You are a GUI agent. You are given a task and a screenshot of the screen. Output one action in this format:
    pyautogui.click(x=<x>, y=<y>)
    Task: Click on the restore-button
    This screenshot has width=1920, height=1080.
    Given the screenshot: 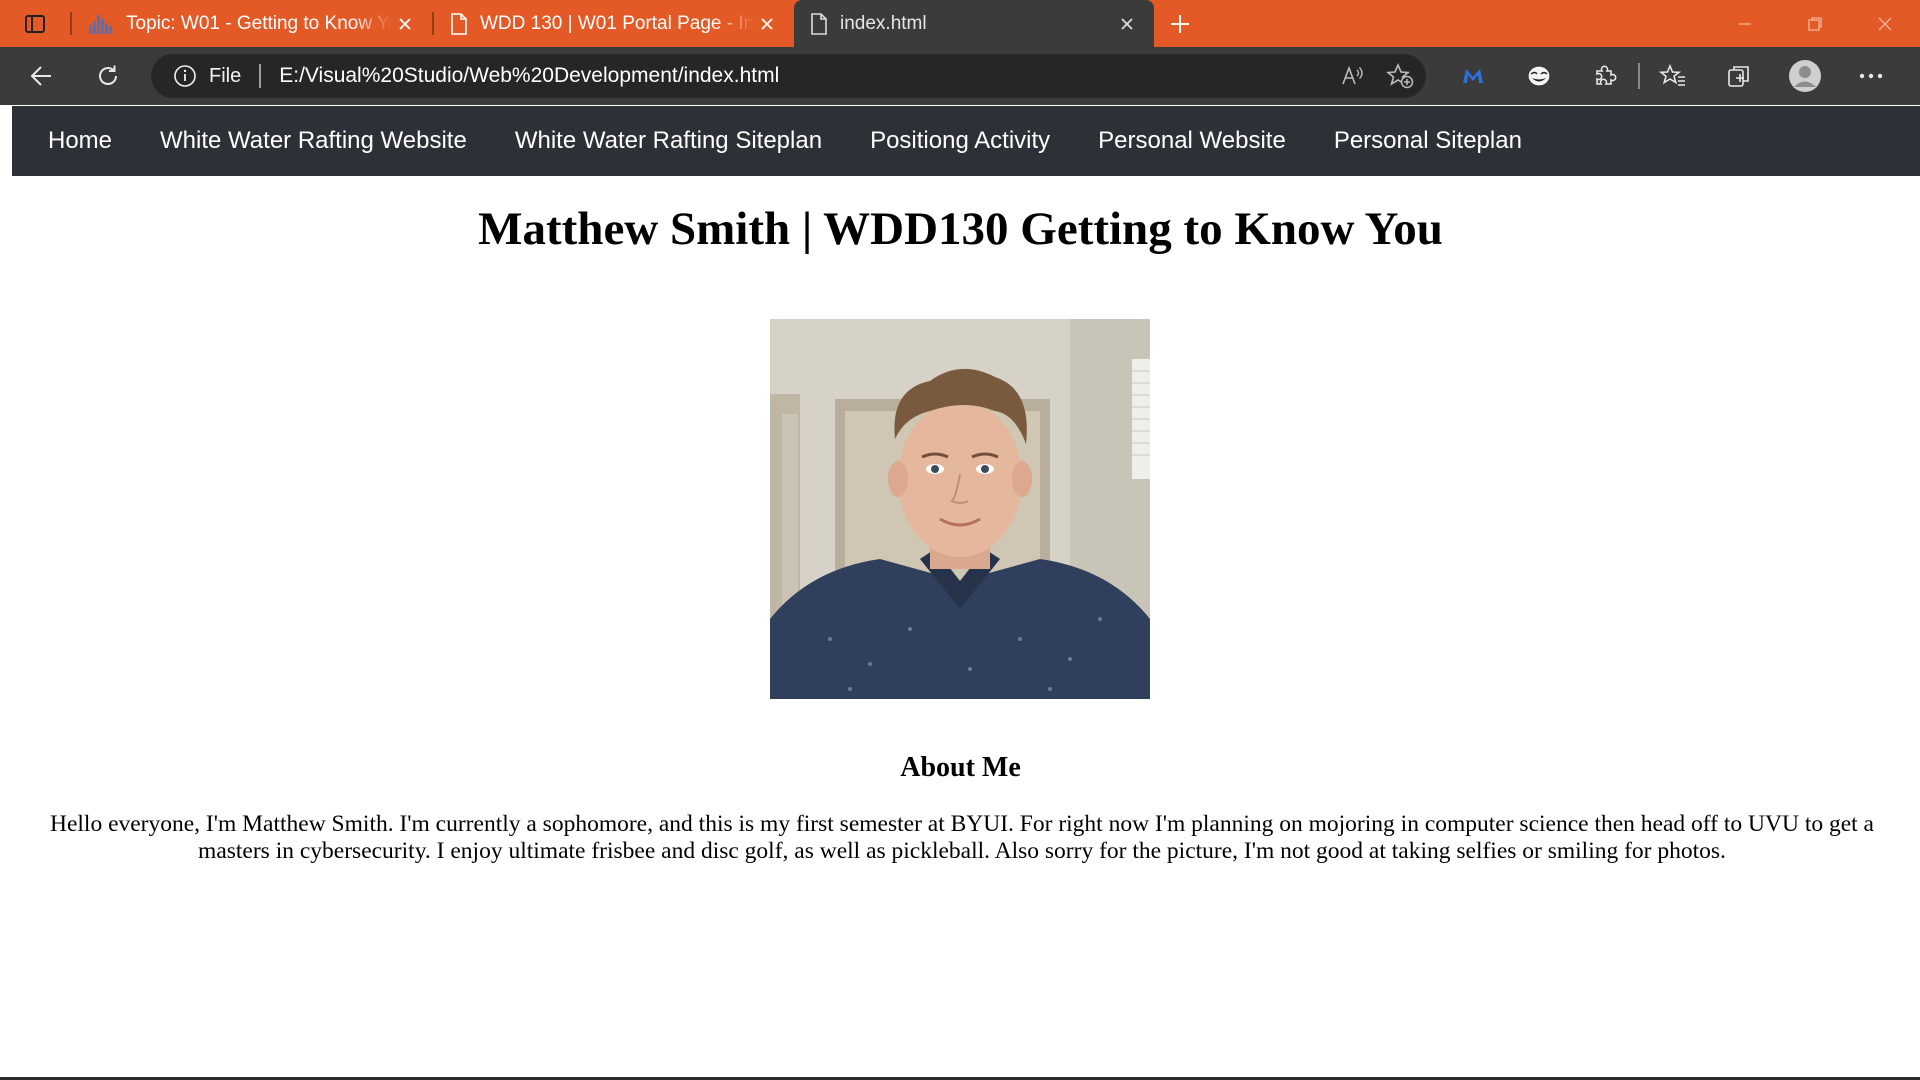 What is the action you would take?
    pyautogui.click(x=1815, y=23)
    